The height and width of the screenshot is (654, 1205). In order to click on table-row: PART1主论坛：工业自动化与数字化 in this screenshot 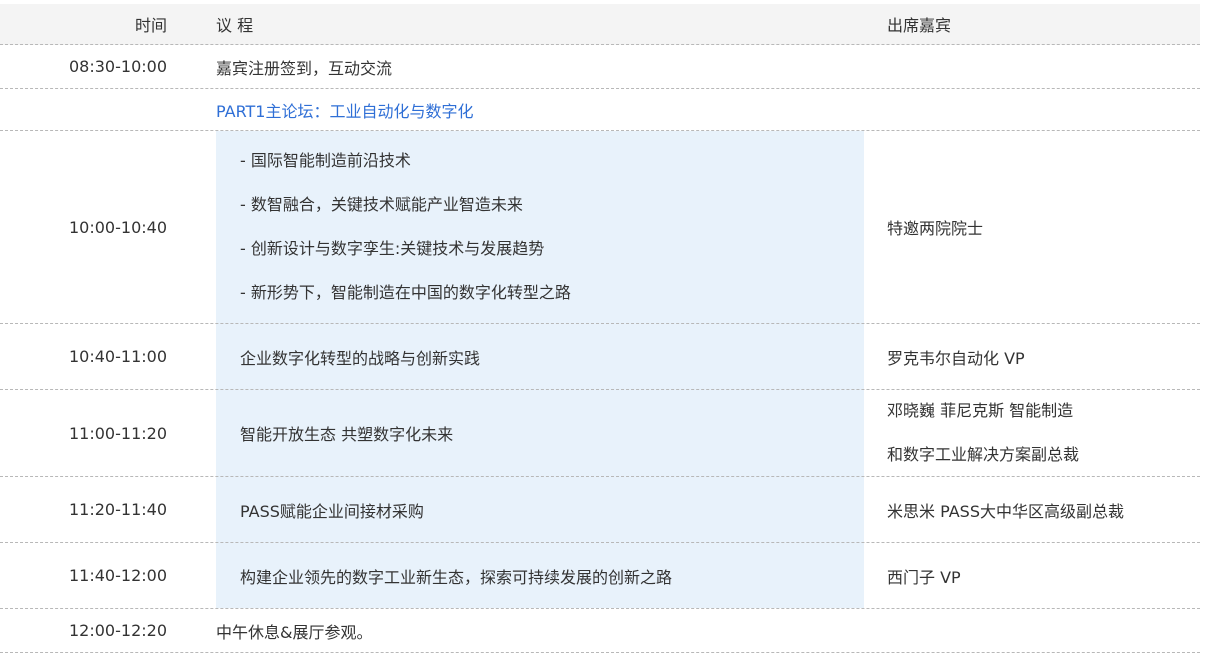, I will do `click(600, 110)`.